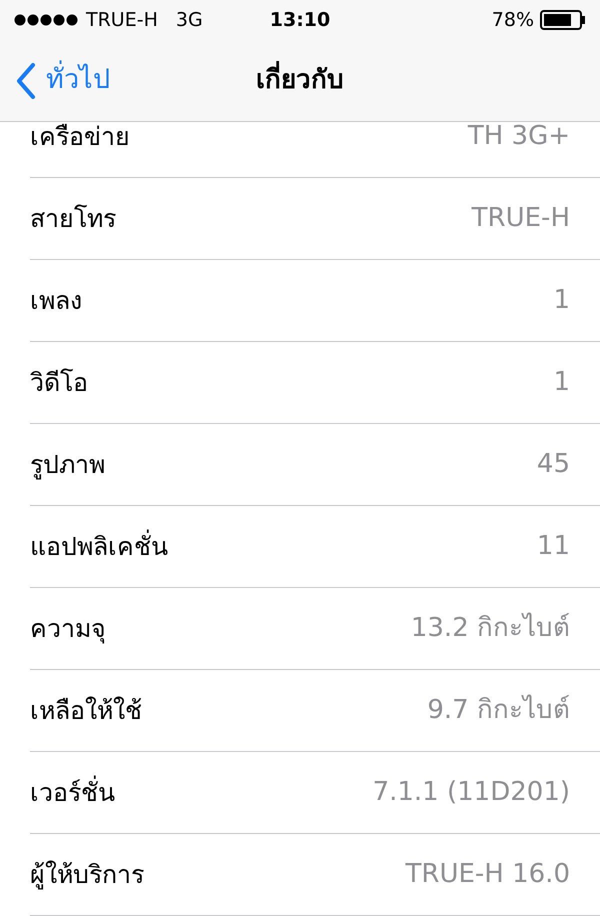 The image size is (600, 916). I want to click on row-value: 13.2 กิกะไบต์, so click(490, 628).